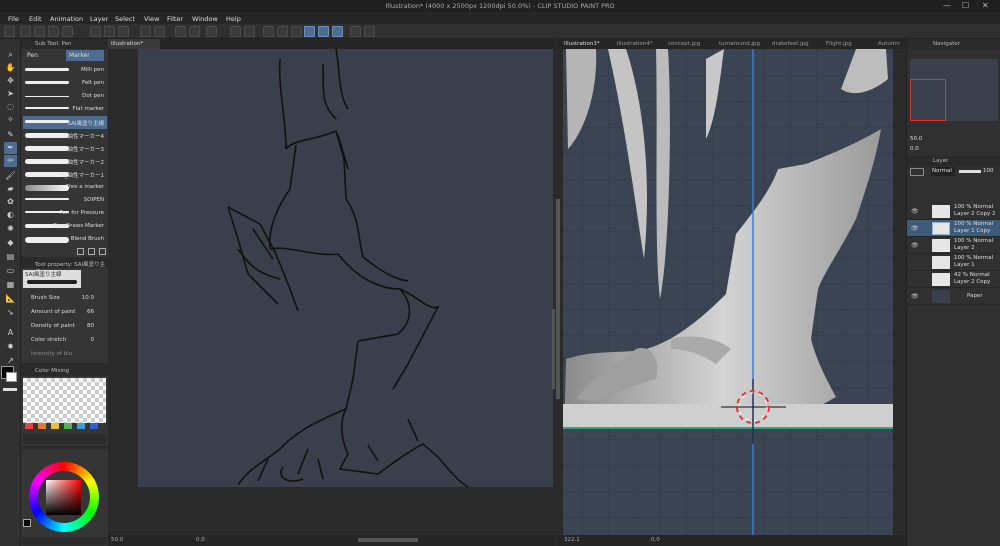  I want to click on brush-item: Blend Brush, so click(65, 239).